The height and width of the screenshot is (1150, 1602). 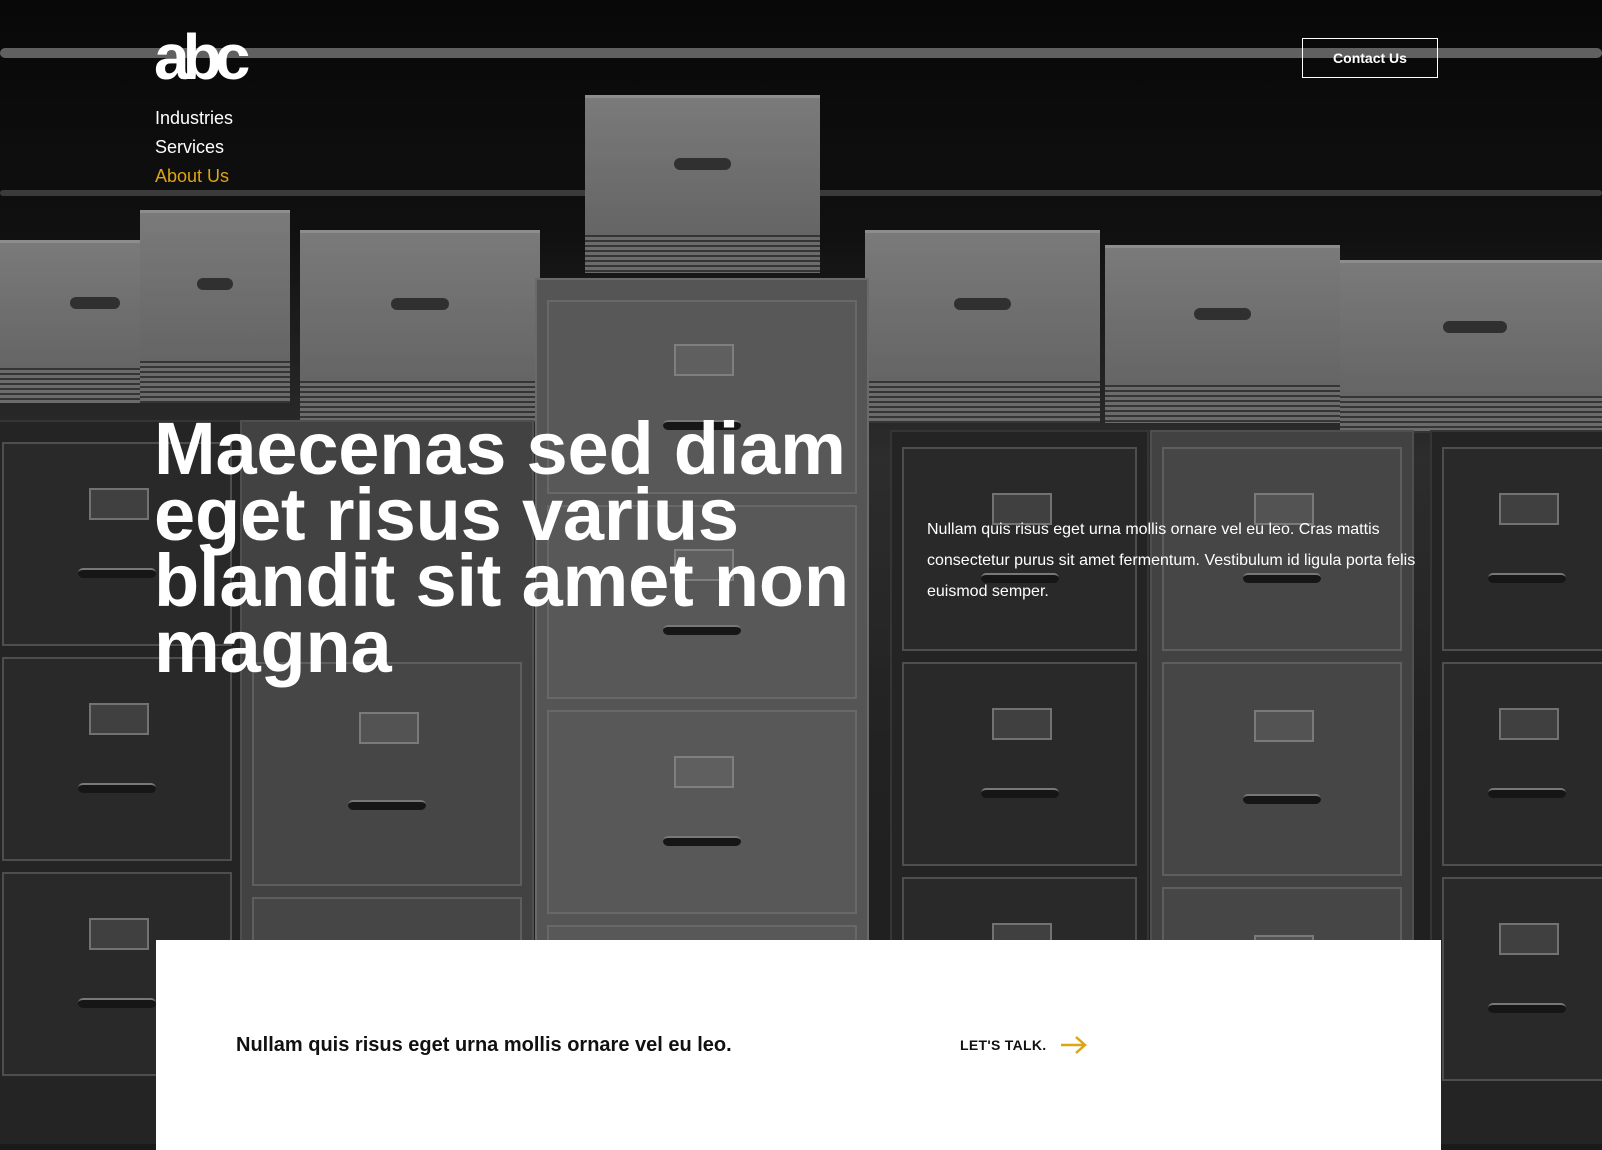 What do you see at coordinates (194, 176) in the screenshot?
I see `nav-item-about-us: About Us` at bounding box center [194, 176].